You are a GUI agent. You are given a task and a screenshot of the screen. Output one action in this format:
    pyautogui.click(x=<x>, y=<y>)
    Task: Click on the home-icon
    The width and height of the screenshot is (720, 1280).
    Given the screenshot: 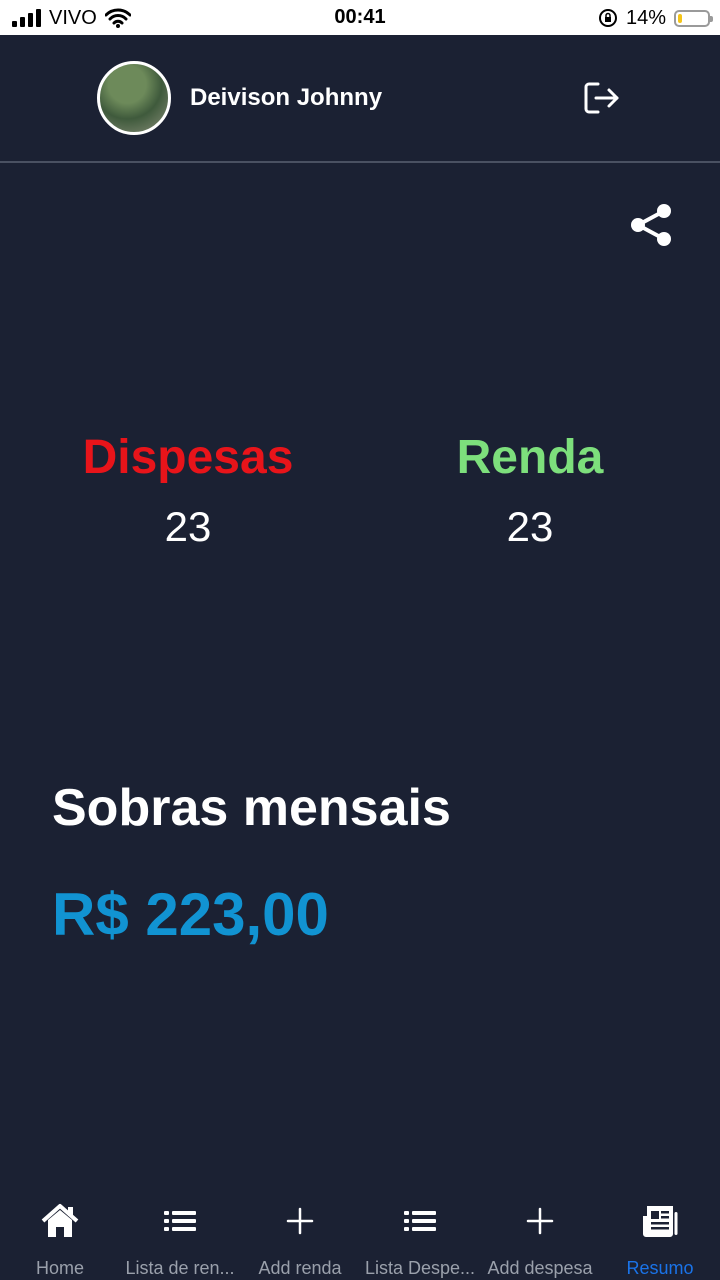 What is the action you would take?
    pyautogui.click(x=60, y=1220)
    